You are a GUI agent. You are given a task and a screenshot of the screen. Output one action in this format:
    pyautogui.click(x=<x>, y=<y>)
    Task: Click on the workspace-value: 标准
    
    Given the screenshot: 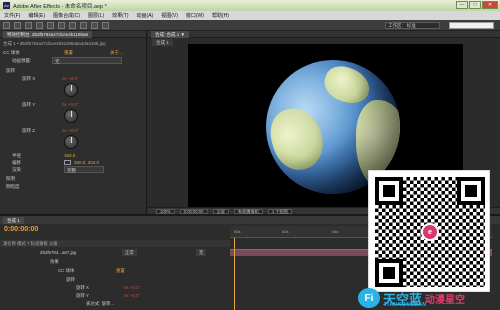 What is the action you would take?
    pyautogui.click(x=411, y=25)
    